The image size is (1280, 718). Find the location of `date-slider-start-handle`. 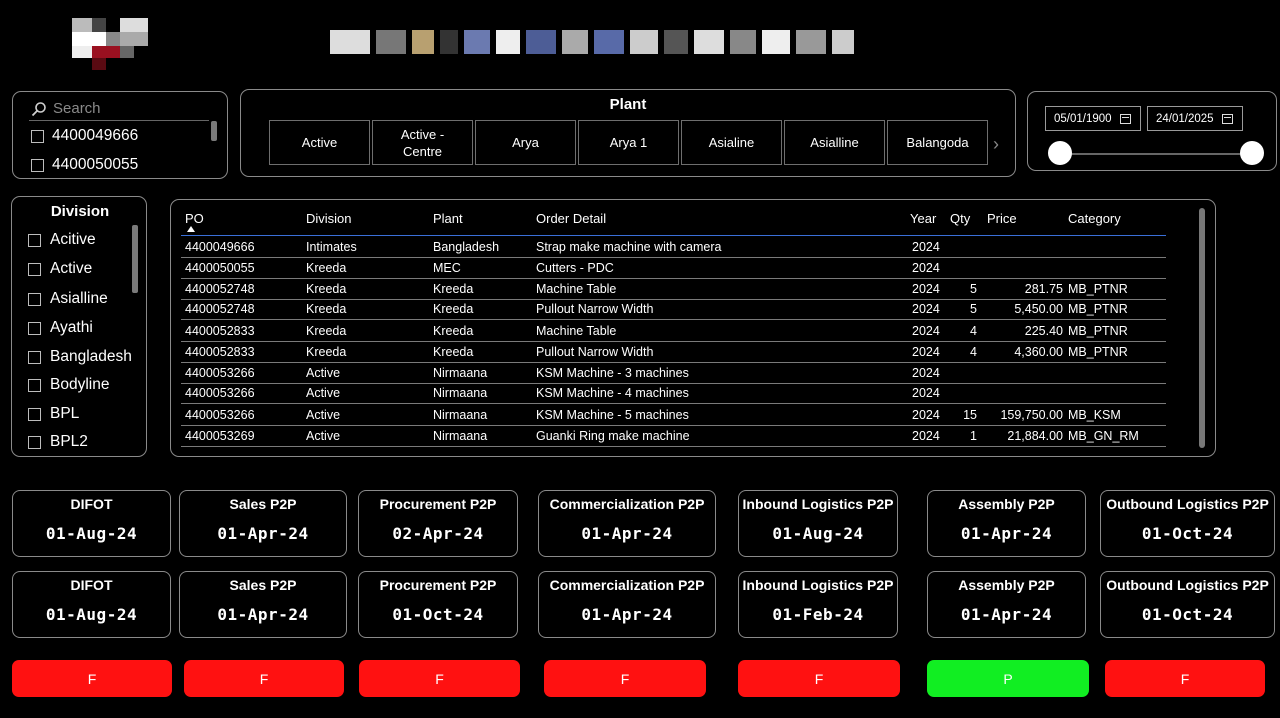

date-slider-start-handle is located at coordinates (1060, 153).